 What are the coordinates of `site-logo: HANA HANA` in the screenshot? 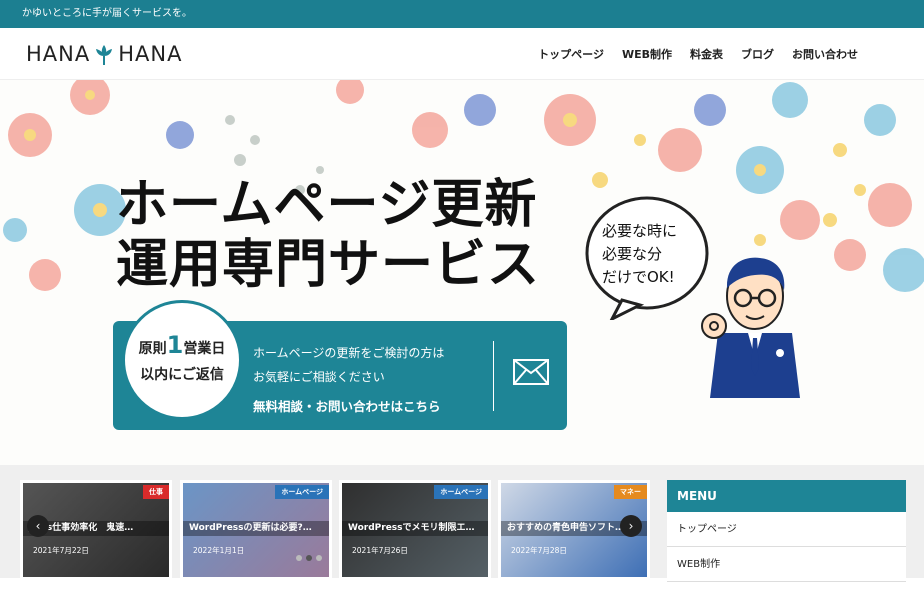 It's located at (104, 54).